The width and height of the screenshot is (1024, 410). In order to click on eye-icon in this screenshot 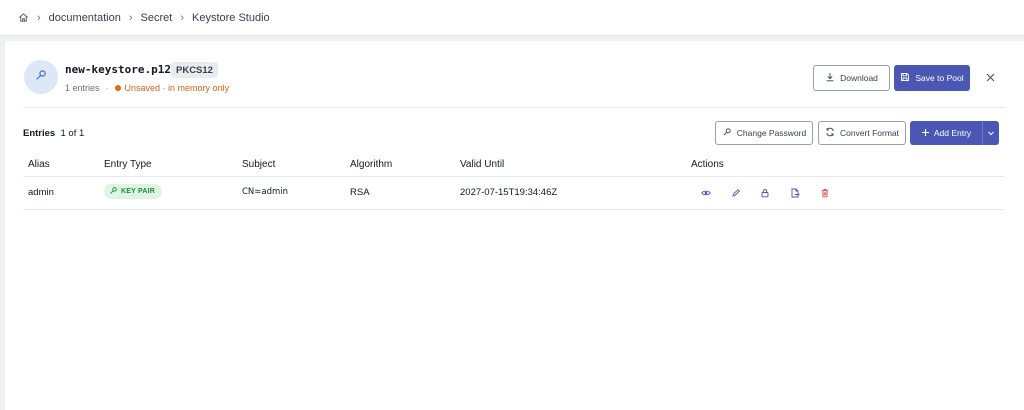, I will do `click(706, 193)`.